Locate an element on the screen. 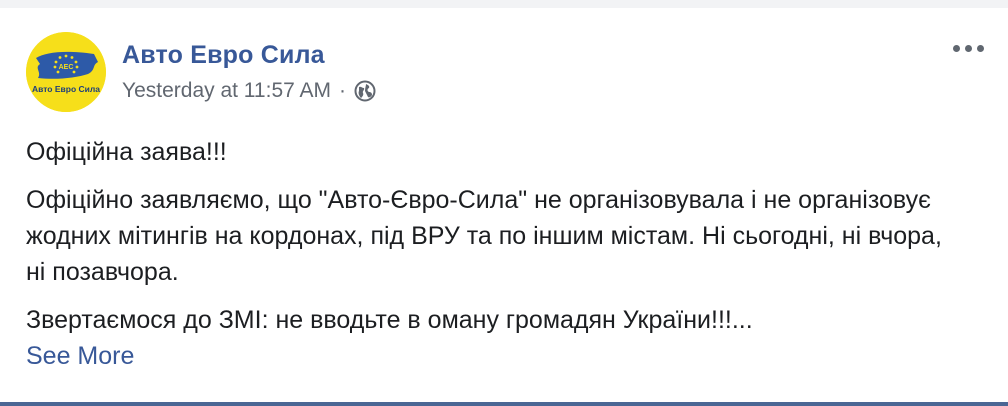 The width and height of the screenshot is (1008, 406). page-logo-icon: АЕС Авто Евро Сила is located at coordinates (66, 72).